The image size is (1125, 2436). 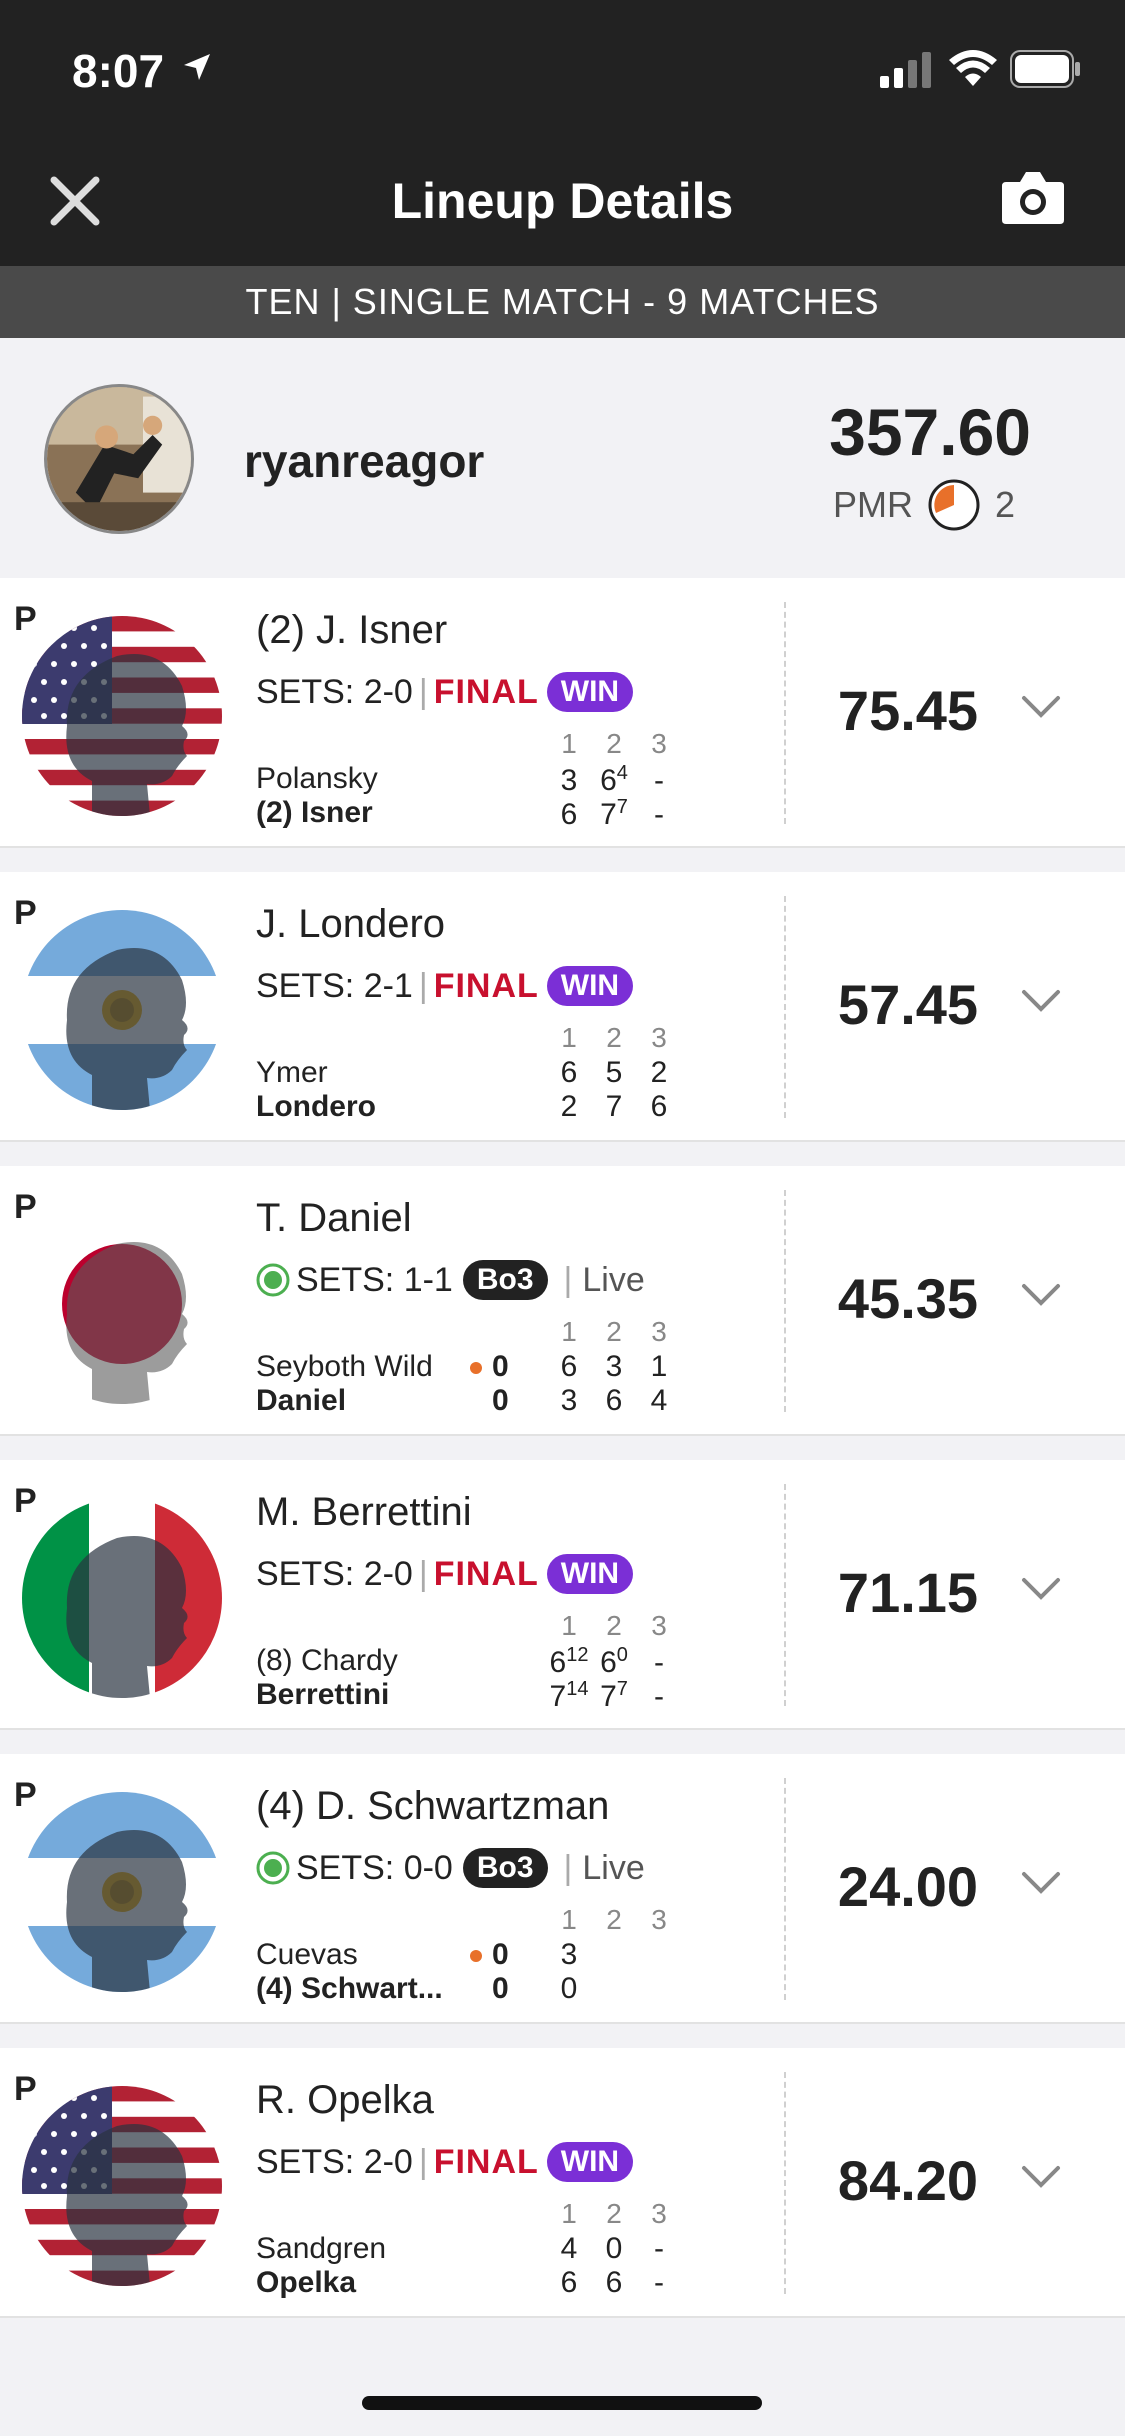 I want to click on set-score: 64, so click(x=614, y=779).